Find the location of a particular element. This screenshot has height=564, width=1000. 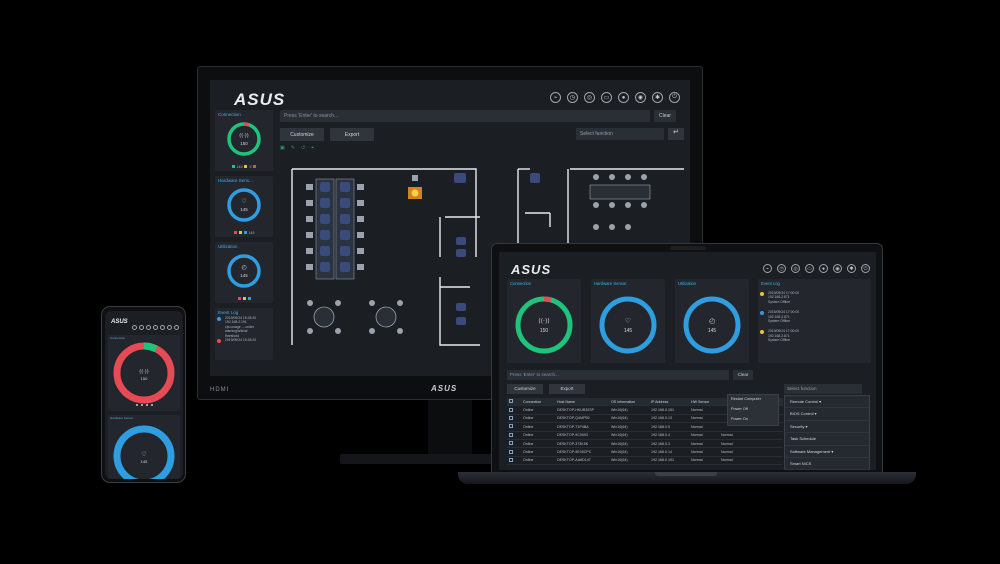

hardware-sensor-card: Hardware Sens... ♡ 145 145 is located at coordinates (244, 206).